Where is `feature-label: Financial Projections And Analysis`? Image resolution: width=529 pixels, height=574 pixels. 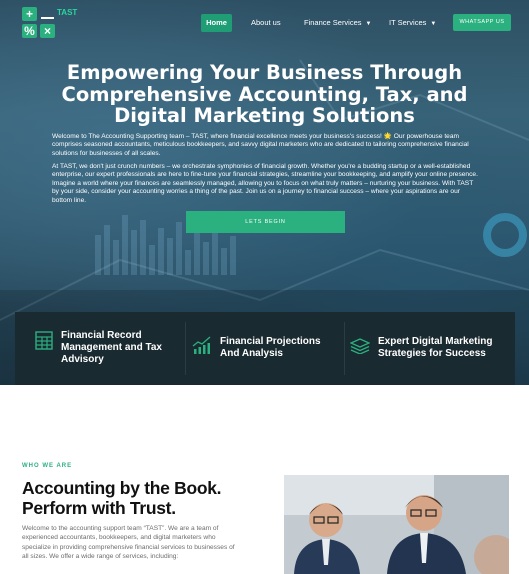
feature-label: Financial Projections And Analysis is located at coordinates (270, 347).